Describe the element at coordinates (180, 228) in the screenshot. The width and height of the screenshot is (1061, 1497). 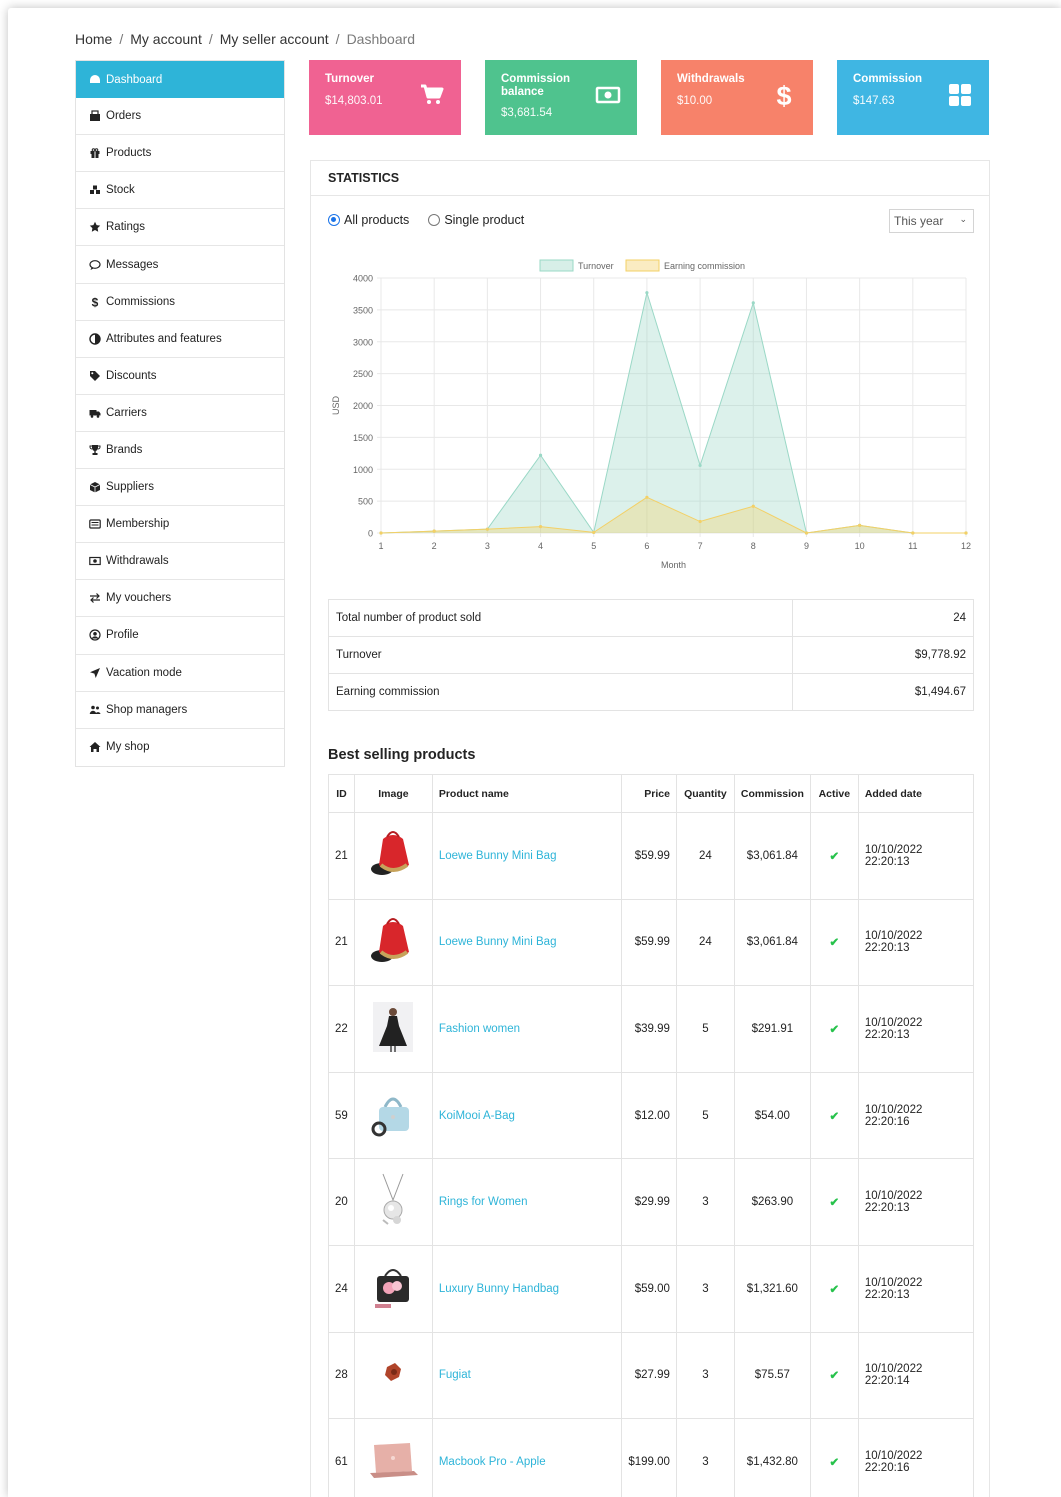
I see `sidebar-item-ratings: Ratings` at that location.